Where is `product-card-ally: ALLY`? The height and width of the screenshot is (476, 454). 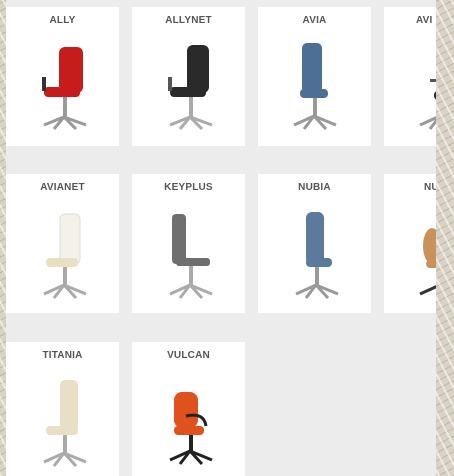 product-card-ally: ALLY is located at coordinates (62, 76).